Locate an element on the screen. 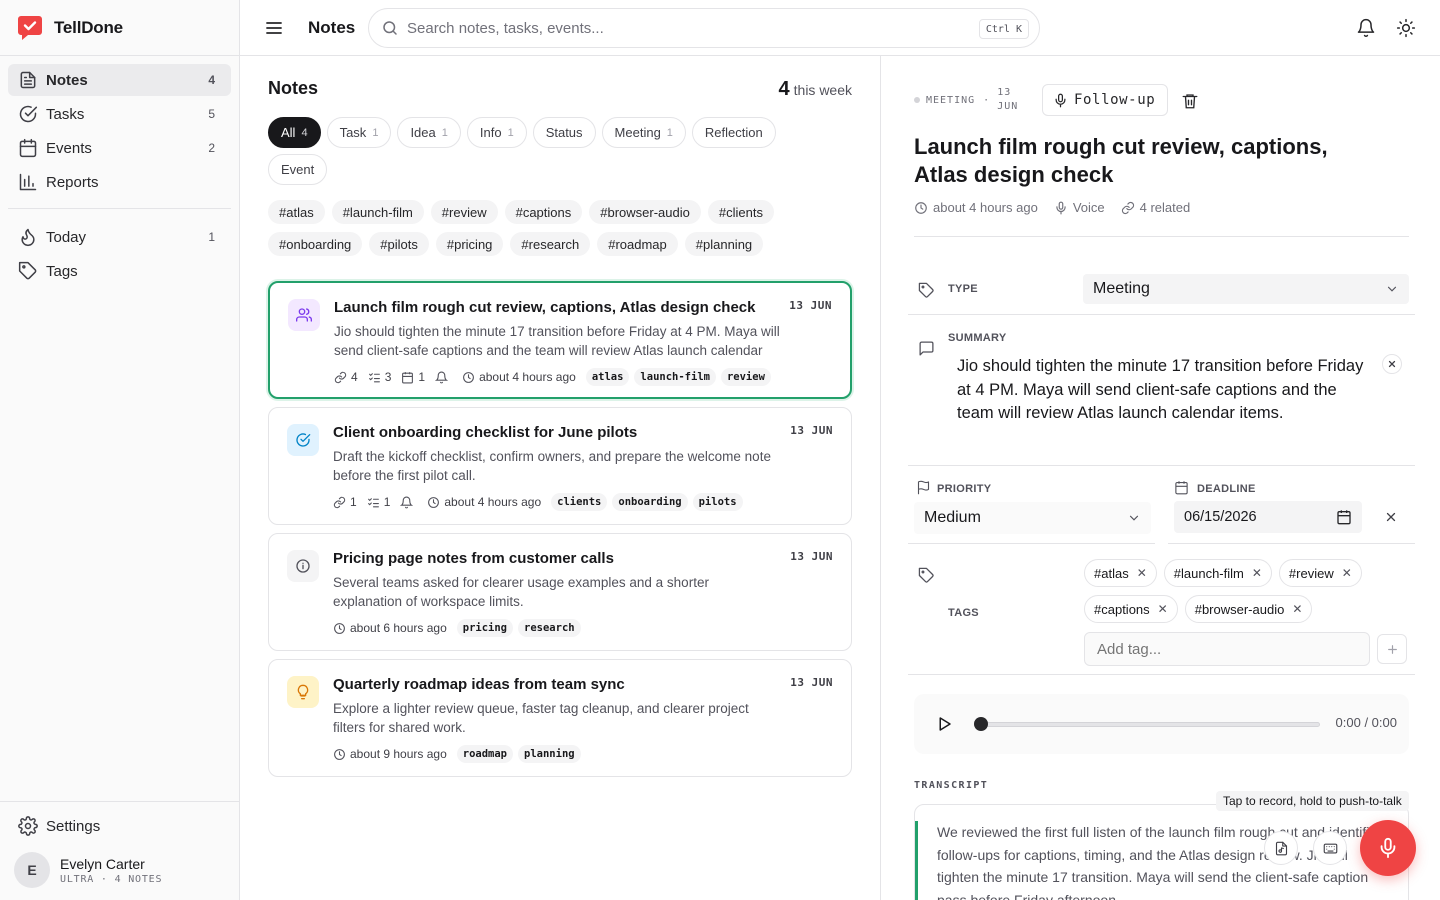 Image resolution: width=1440 pixels, height=900 pixels. play-icon is located at coordinates (944, 724).